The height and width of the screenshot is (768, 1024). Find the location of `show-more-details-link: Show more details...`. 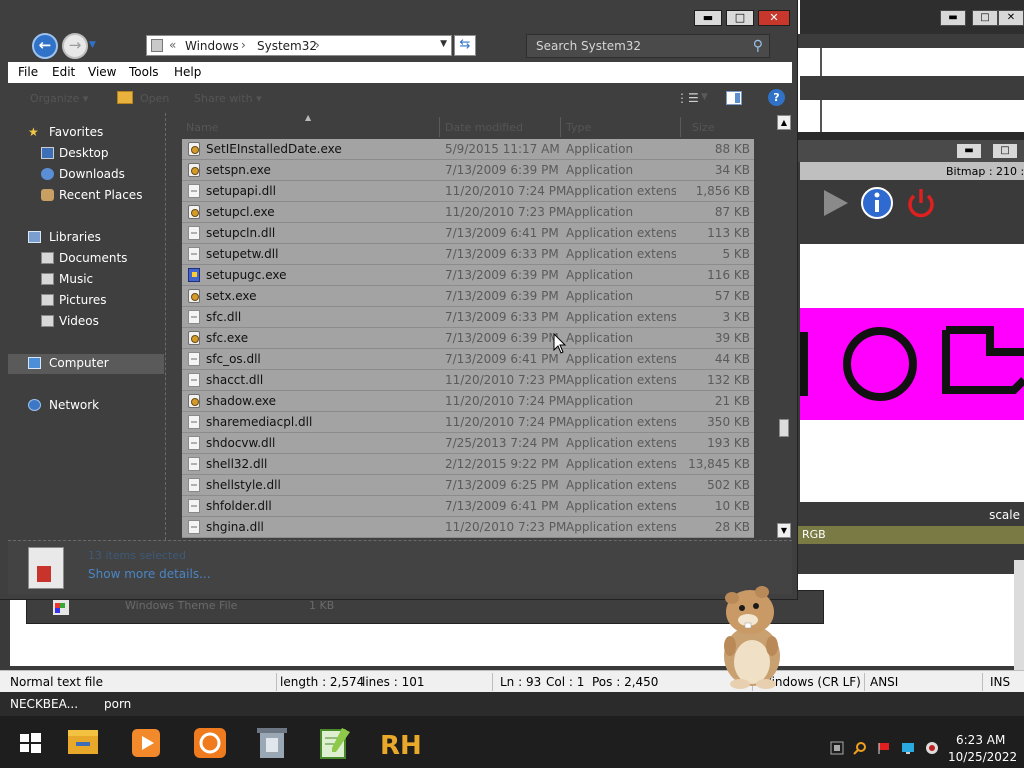

show-more-details-link: Show more details... is located at coordinates (149, 574).